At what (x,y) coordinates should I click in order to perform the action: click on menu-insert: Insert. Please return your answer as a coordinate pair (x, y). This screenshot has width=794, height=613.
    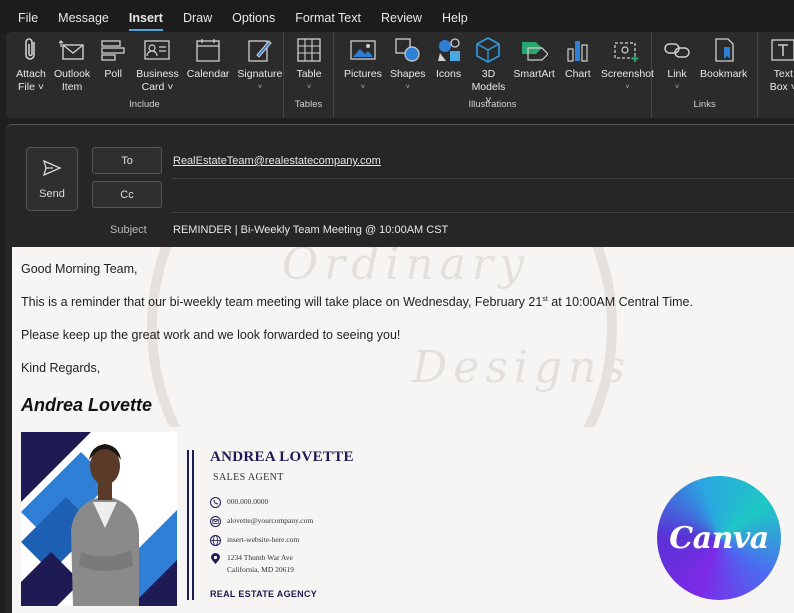
    Looking at the image, I should click on (146, 17).